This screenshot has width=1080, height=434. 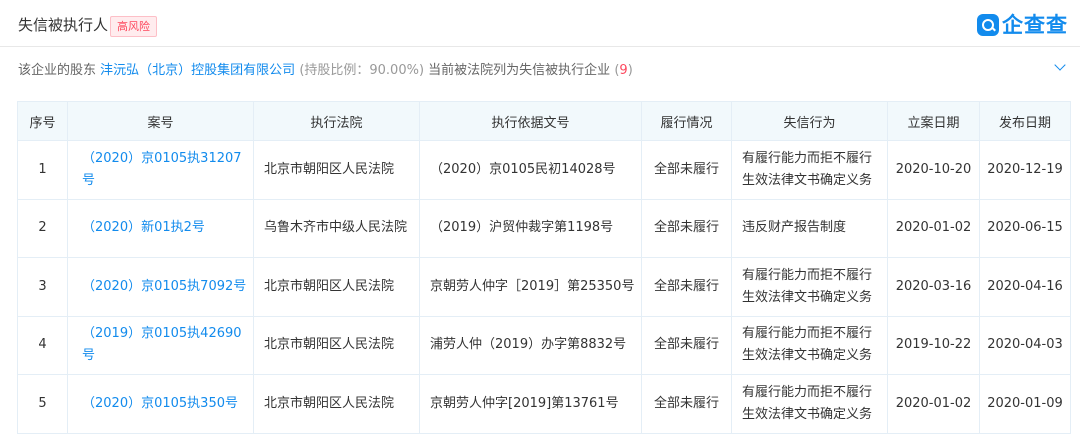 I want to click on cell-basis-doc: （2020）京0105民初14028号, so click(x=530, y=170).